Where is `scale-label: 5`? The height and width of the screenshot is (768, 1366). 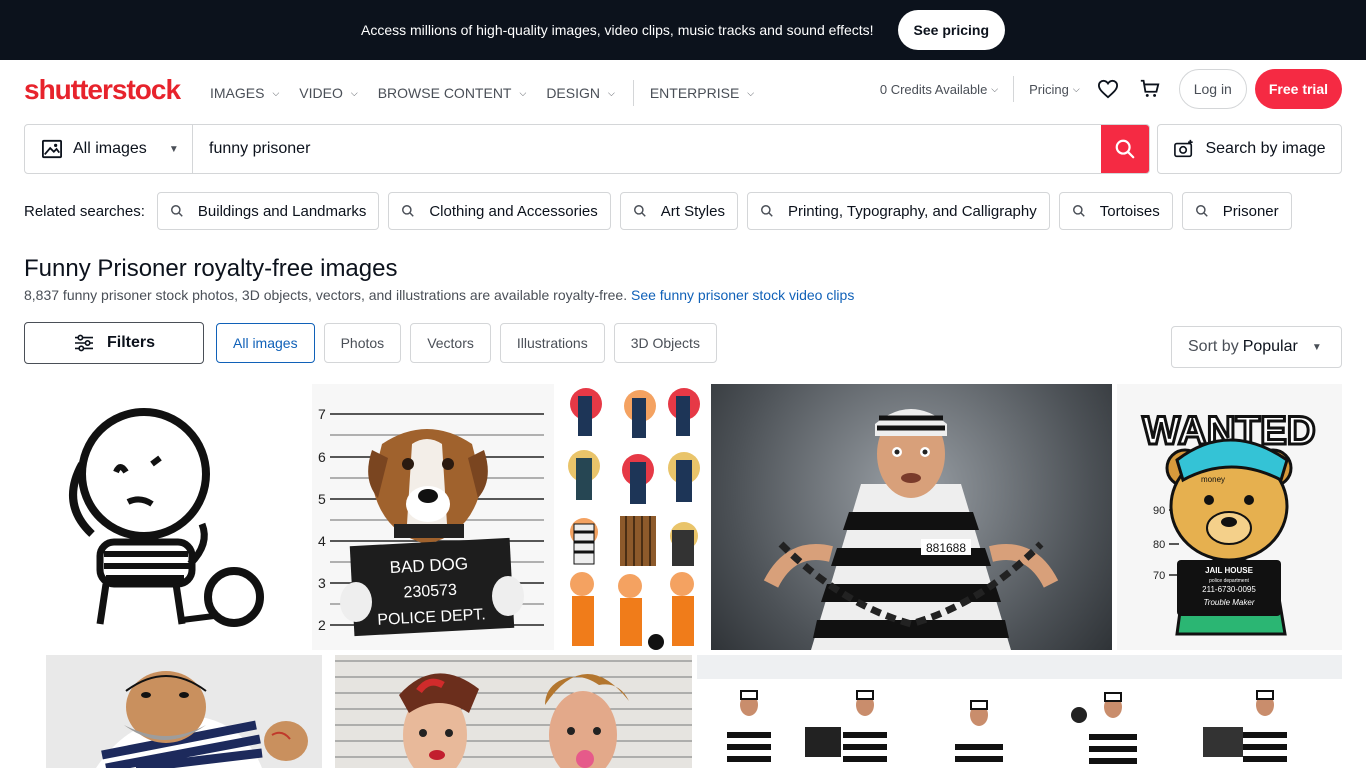 scale-label: 5 is located at coordinates (322, 499).